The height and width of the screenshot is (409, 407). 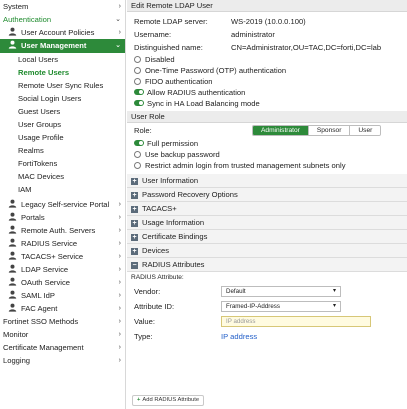 What do you see at coordinates (253, 306) in the screenshot?
I see `attribute-id-value: Framed-IP-Address` at bounding box center [253, 306].